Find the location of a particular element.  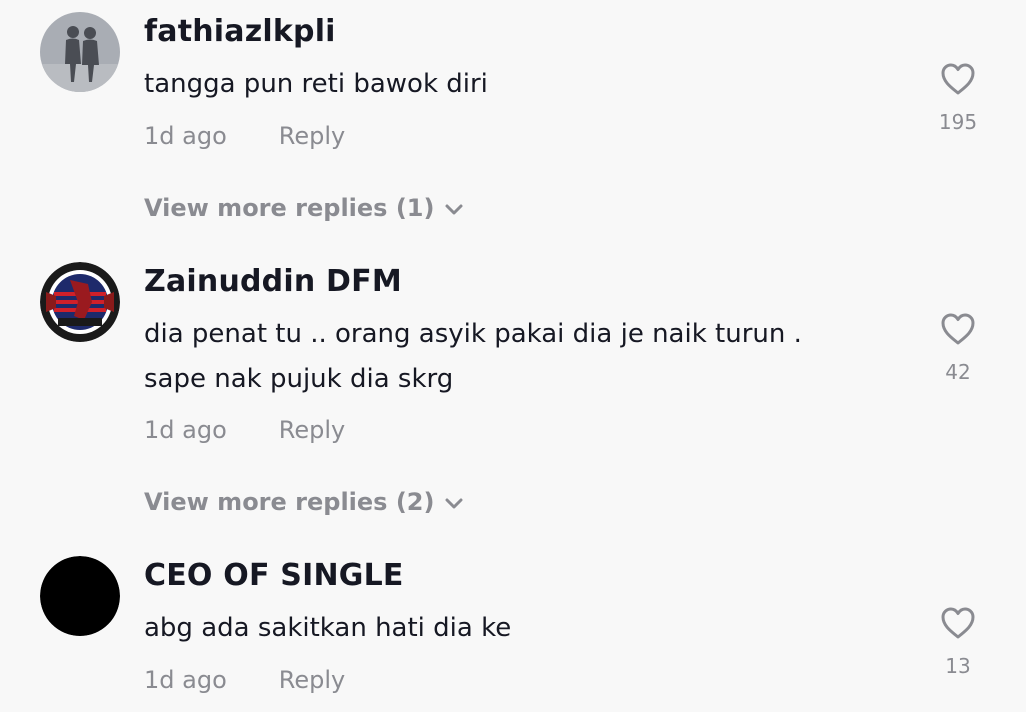

view-more-replies-label: View more replies (1) is located at coordinates (289, 208).